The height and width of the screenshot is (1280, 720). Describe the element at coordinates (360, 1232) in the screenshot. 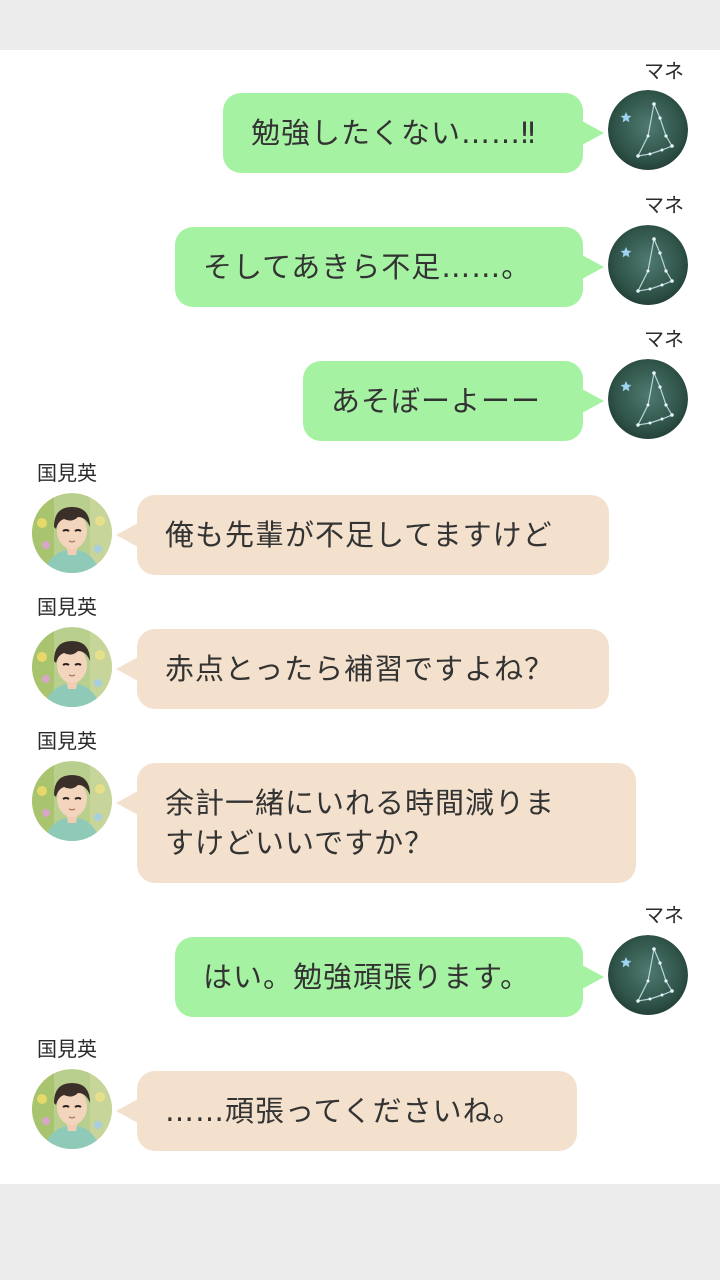

I see `bottom-frame` at that location.